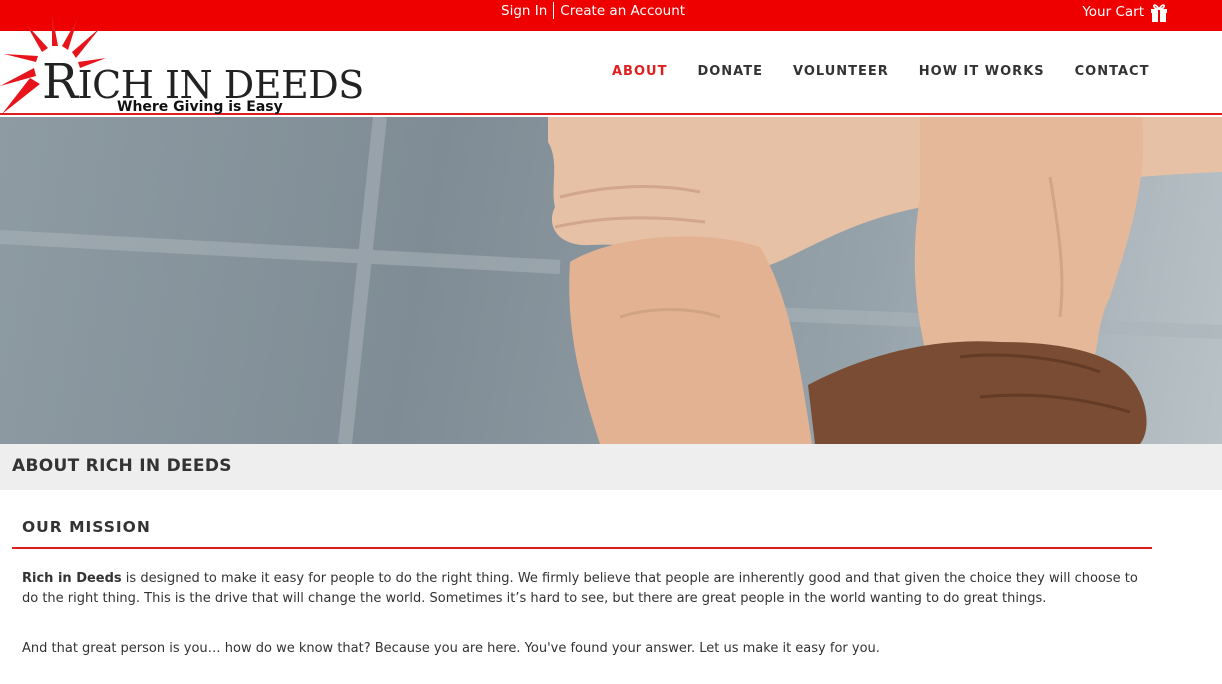  I want to click on cart-label: Your Cart, so click(1113, 12).